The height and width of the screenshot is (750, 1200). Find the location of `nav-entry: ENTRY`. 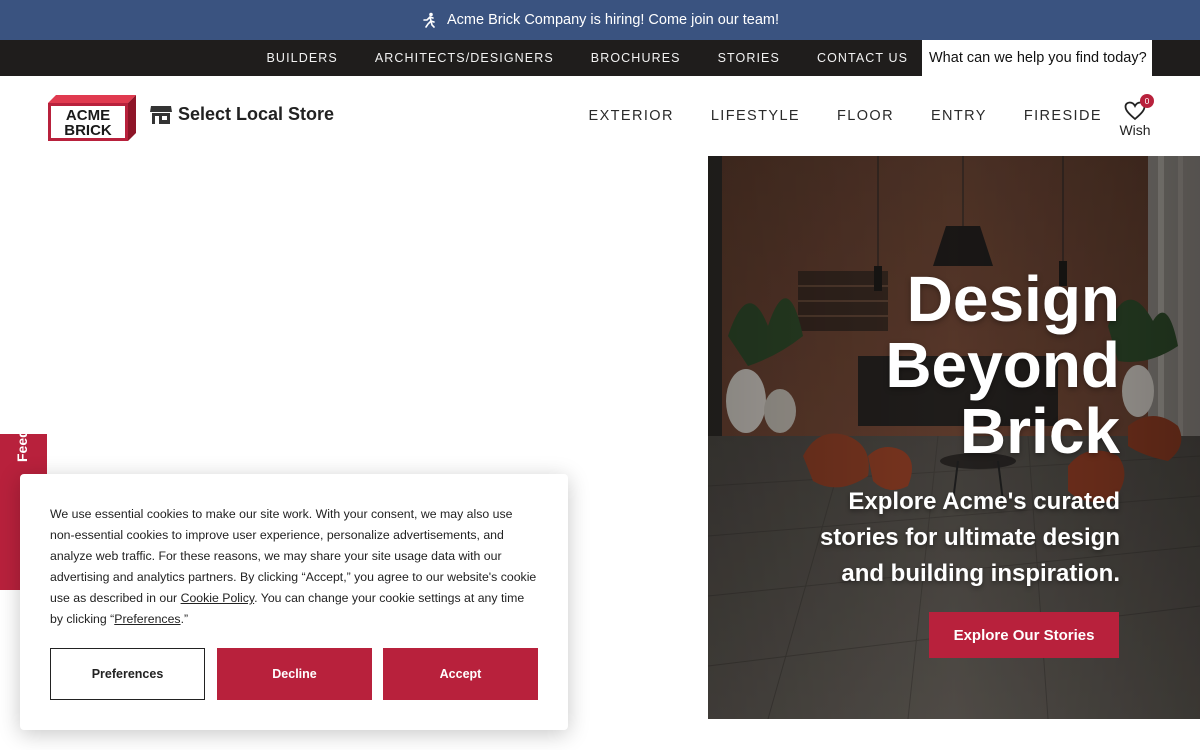

nav-entry: ENTRY is located at coordinates (958, 116).